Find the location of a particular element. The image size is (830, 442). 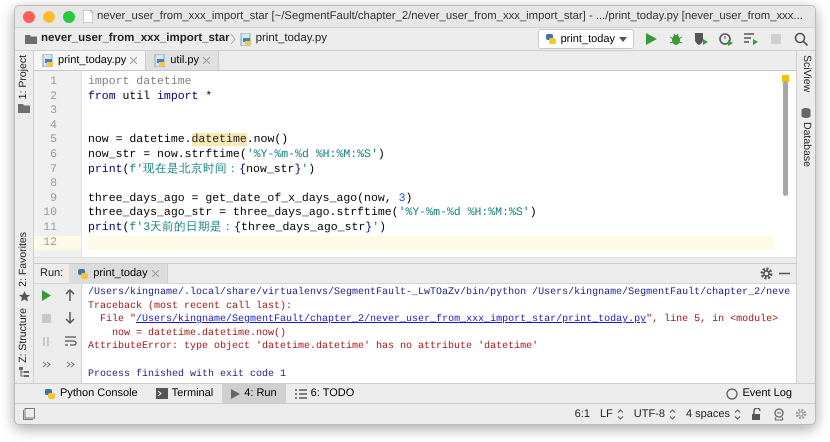

console-line: Process finished with exit code 1 is located at coordinates (188, 375).